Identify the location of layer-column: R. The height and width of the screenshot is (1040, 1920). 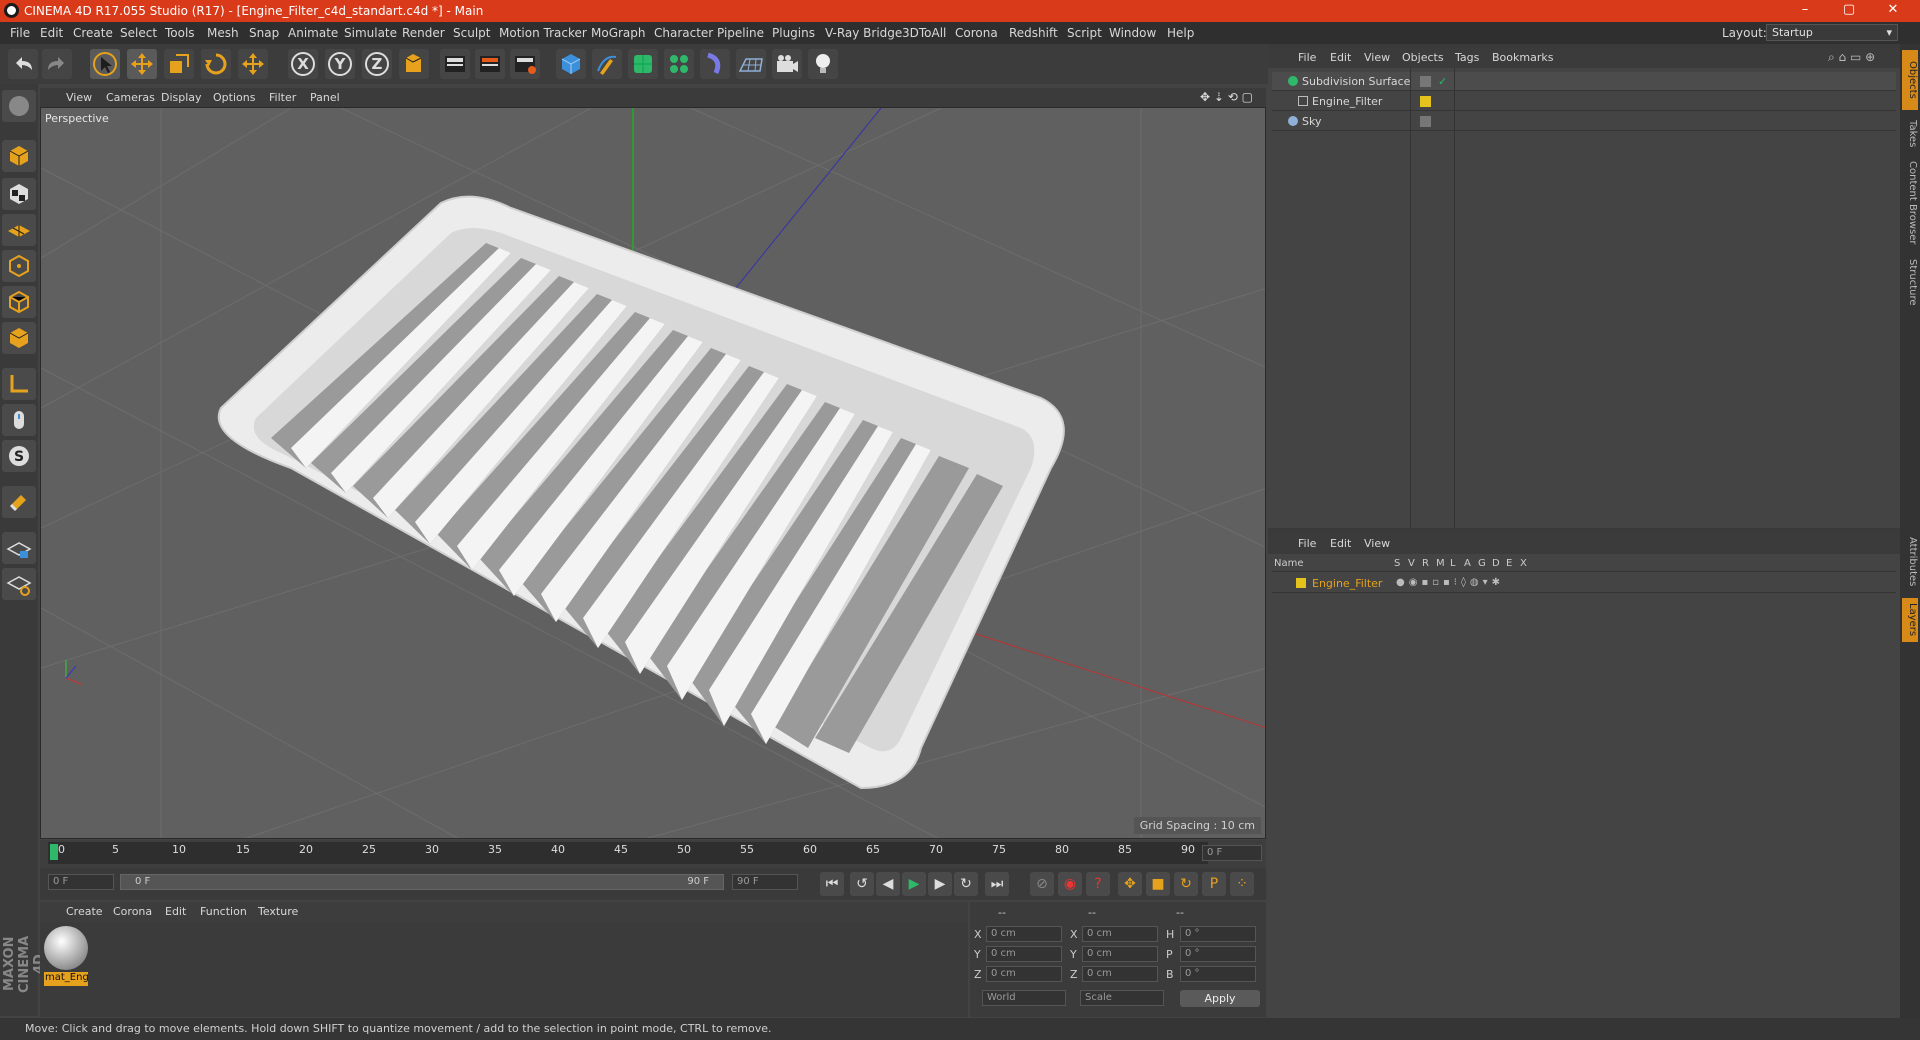
(1425, 563).